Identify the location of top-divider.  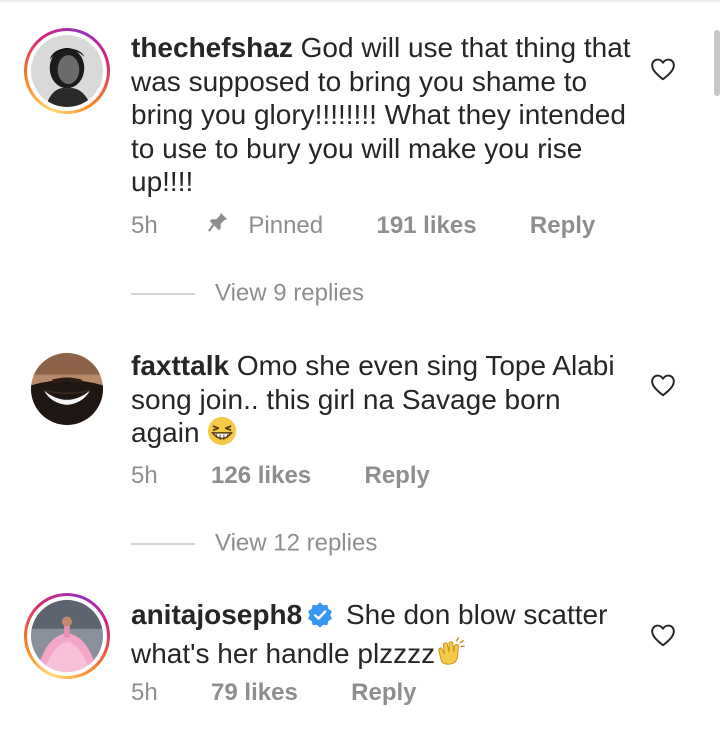
(360, 1).